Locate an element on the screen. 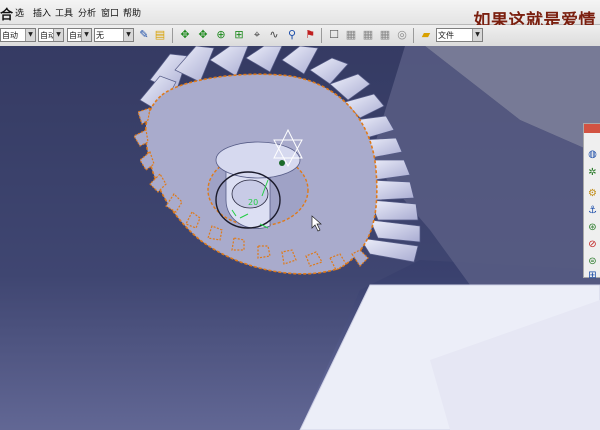 This screenshot has width=600, height=430. file-combo: 文件 ▼ is located at coordinates (459, 35).